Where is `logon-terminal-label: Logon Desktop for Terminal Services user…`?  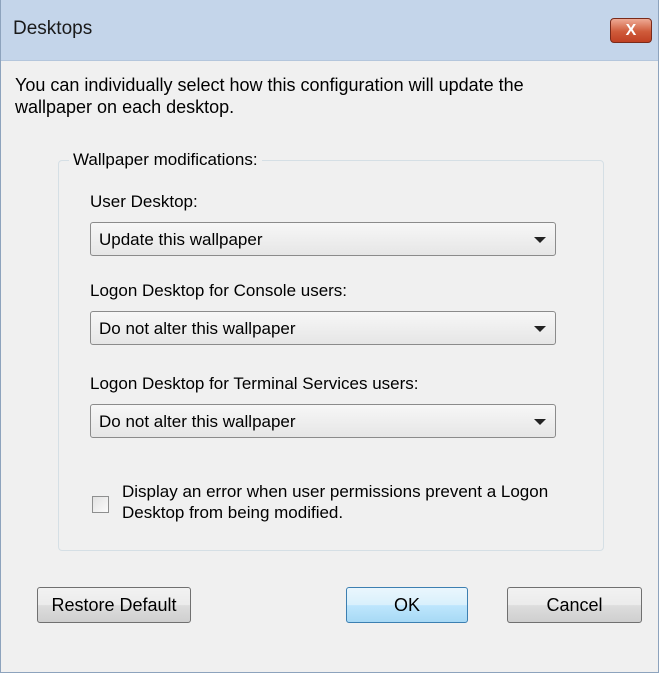
logon-terminal-label: Logon Desktop for Terminal Services user… is located at coordinates (254, 383).